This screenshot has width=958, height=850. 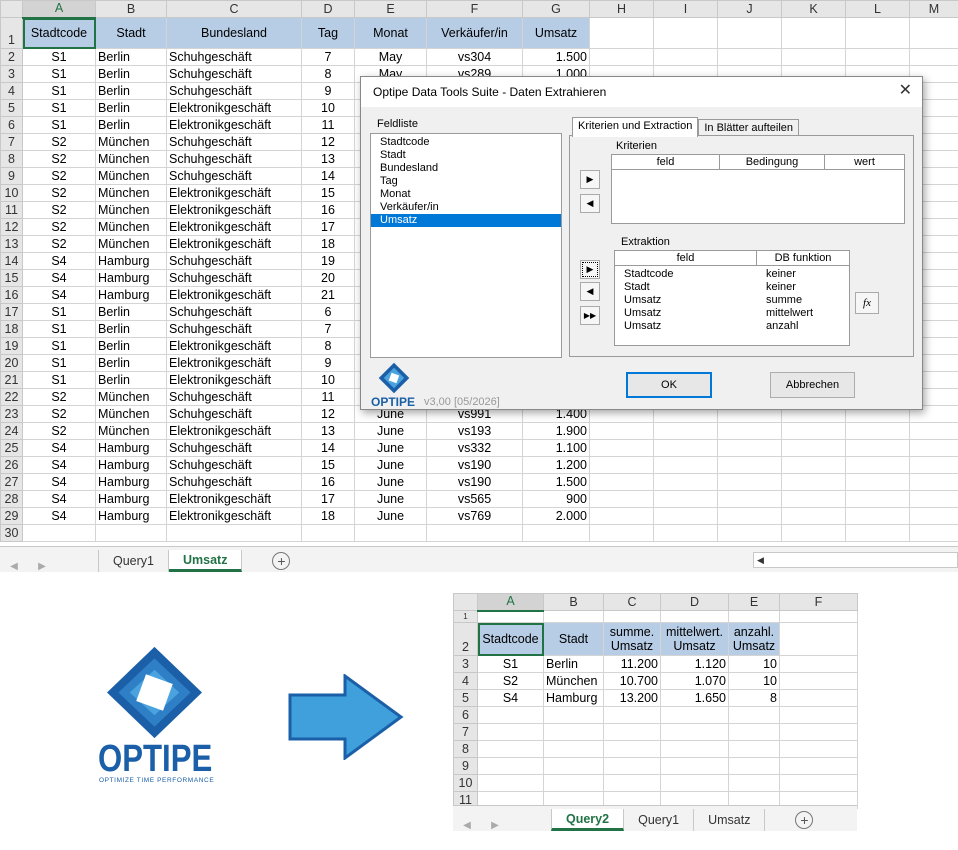 I want to click on tab-scroll-left-icon-result: ◀, so click(x=467, y=825).